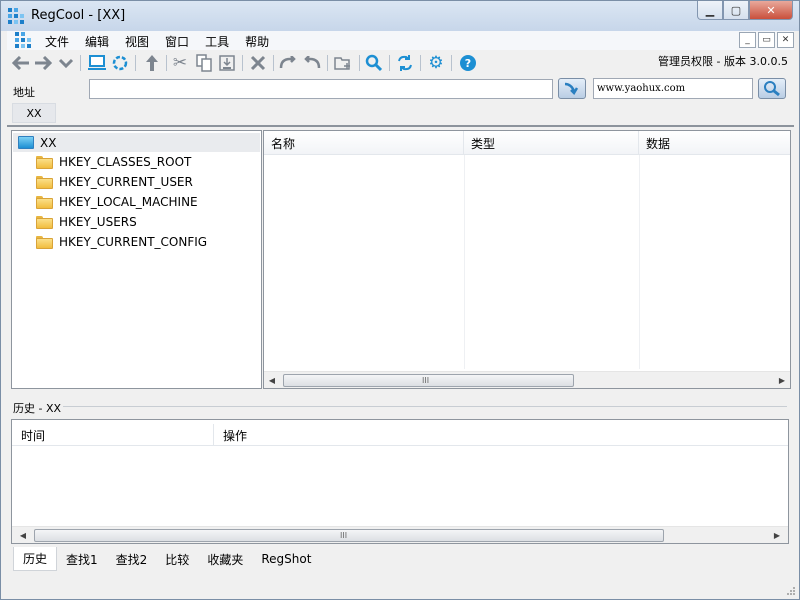  What do you see at coordinates (551, 143) in the screenshot?
I see `column-header-type: 类型` at bounding box center [551, 143].